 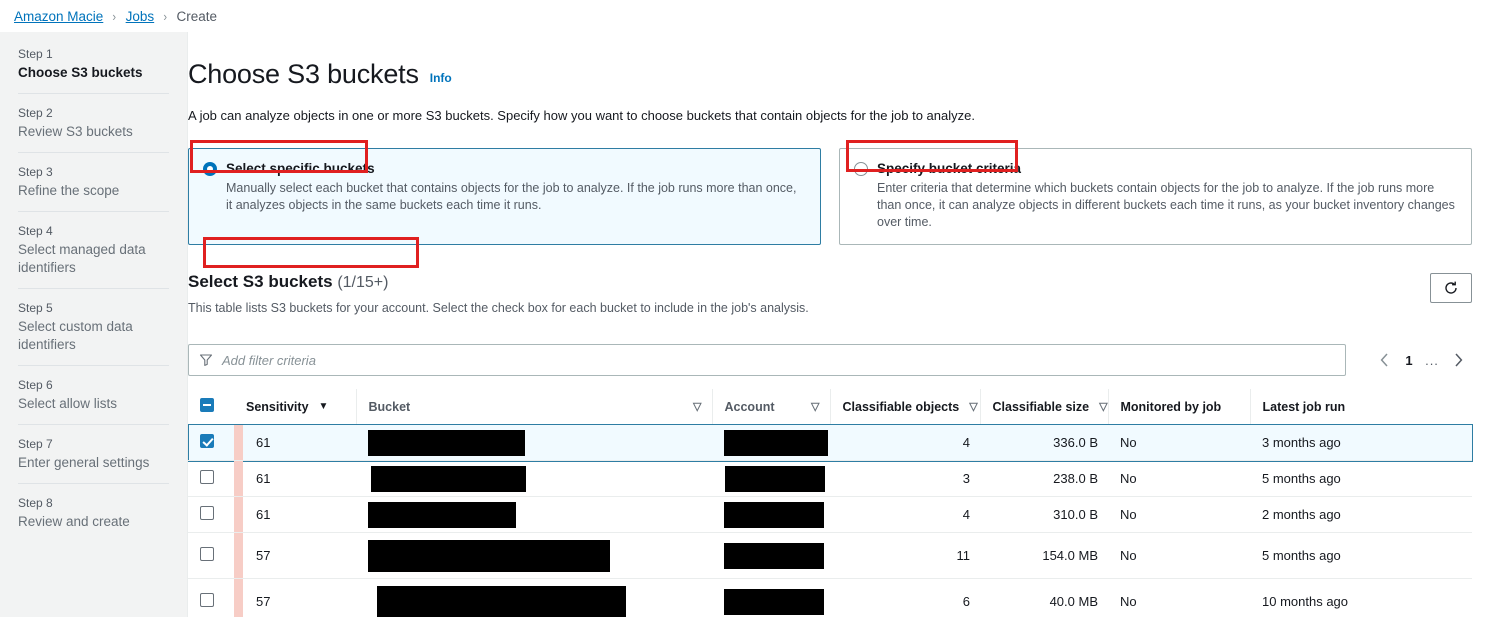 I want to click on breadcrumb-item-amazon-macie: Amazon Macie, so click(x=58, y=16).